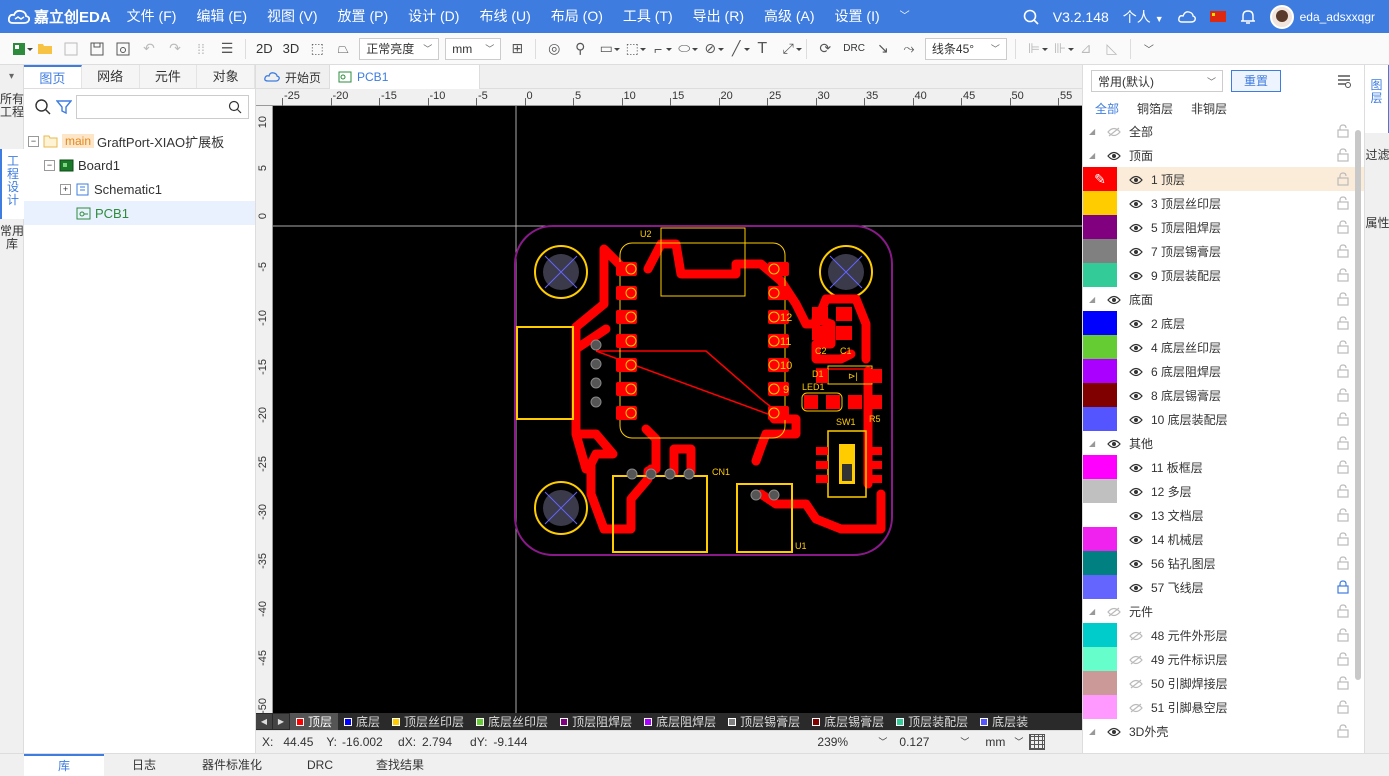 This screenshot has width=1389, height=776. What do you see at coordinates (71, 49) in the screenshot?
I see `save-button` at bounding box center [71, 49].